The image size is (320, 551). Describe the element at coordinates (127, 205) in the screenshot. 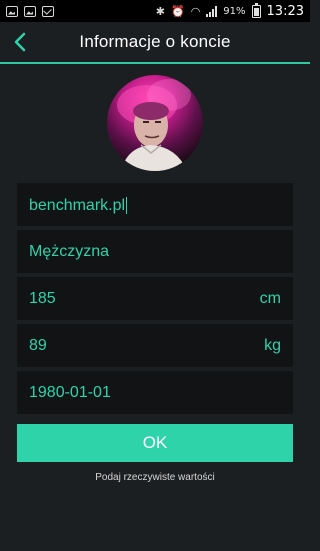

I see `text-cursor` at that location.